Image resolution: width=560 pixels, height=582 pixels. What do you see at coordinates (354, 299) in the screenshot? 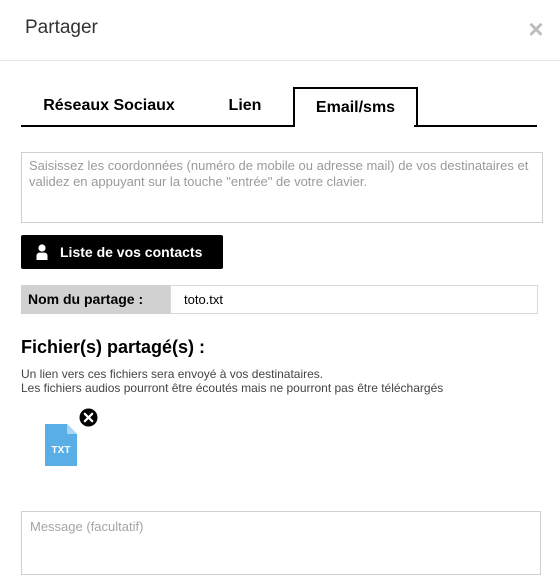
I see `share-name-input: toto.txt` at bounding box center [354, 299].